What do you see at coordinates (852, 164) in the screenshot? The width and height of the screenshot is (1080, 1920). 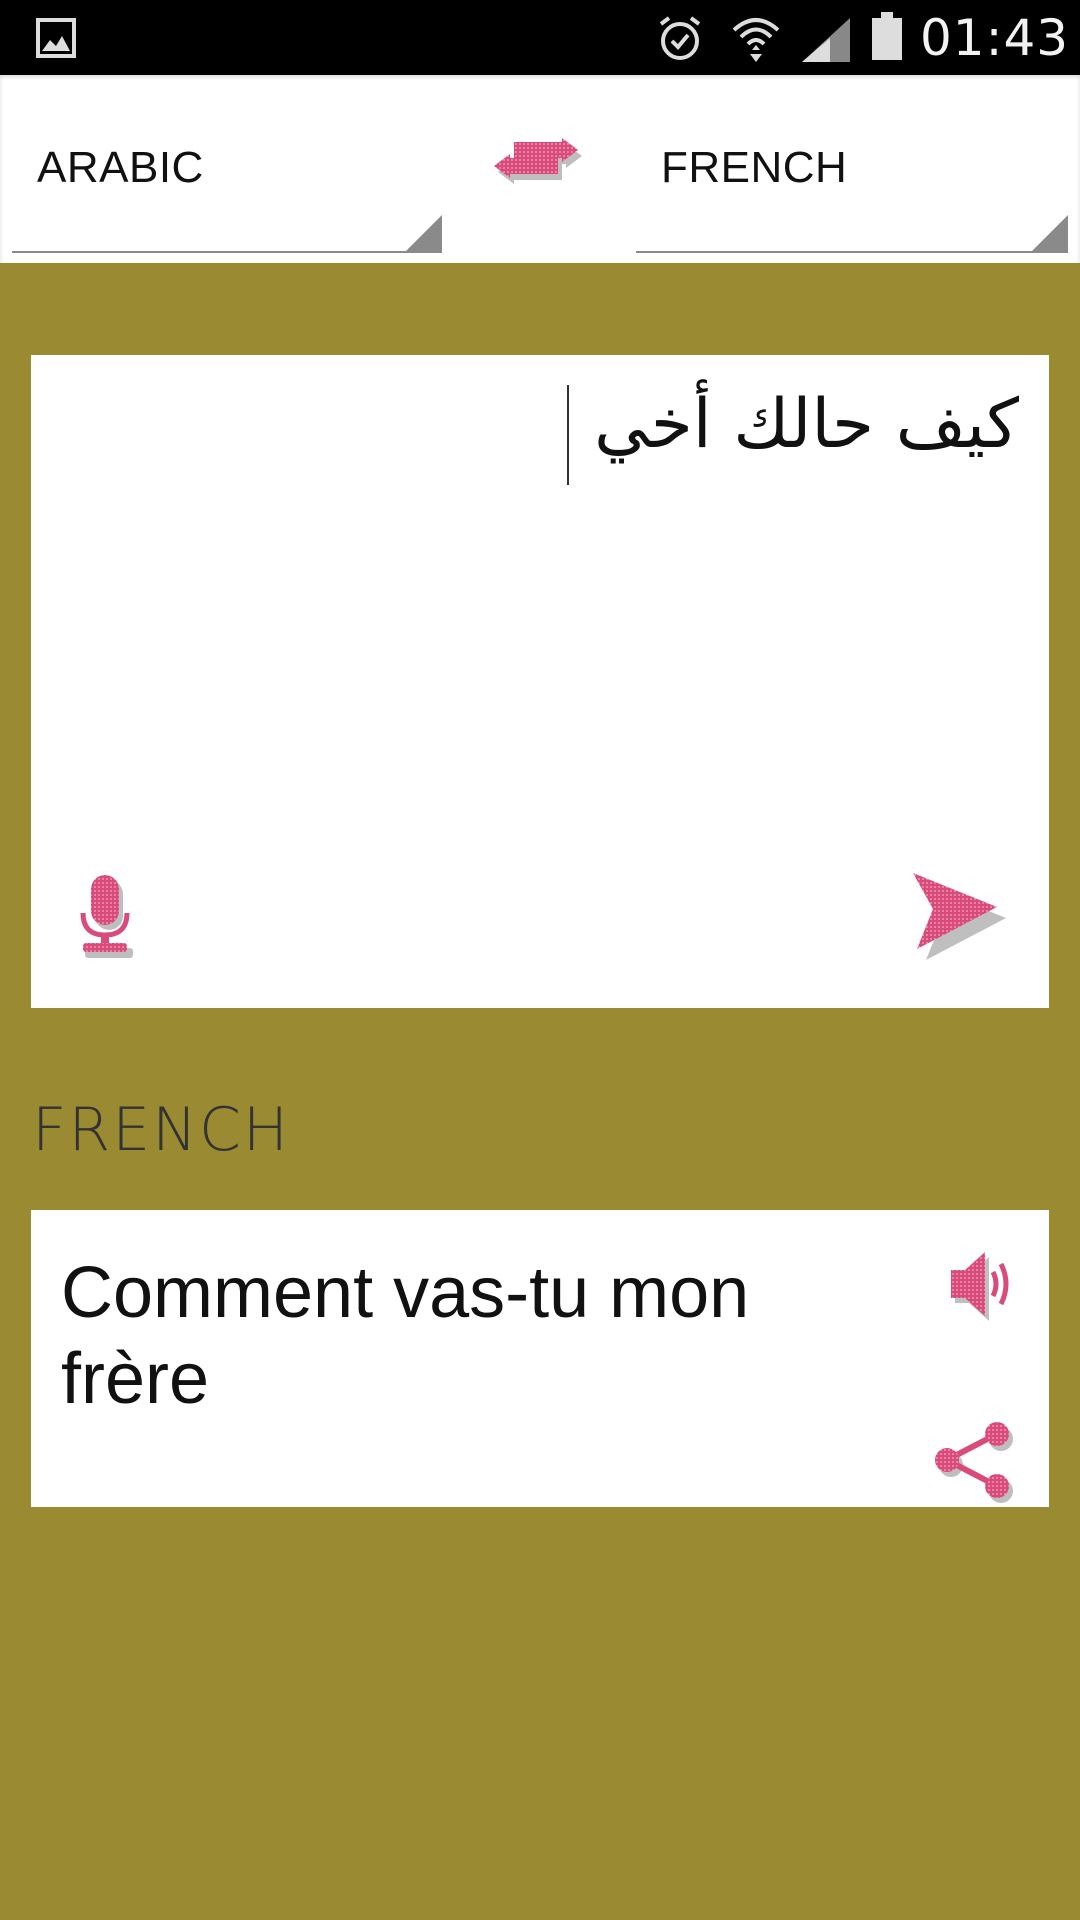 I see `target-language-select: FRENCH` at bounding box center [852, 164].